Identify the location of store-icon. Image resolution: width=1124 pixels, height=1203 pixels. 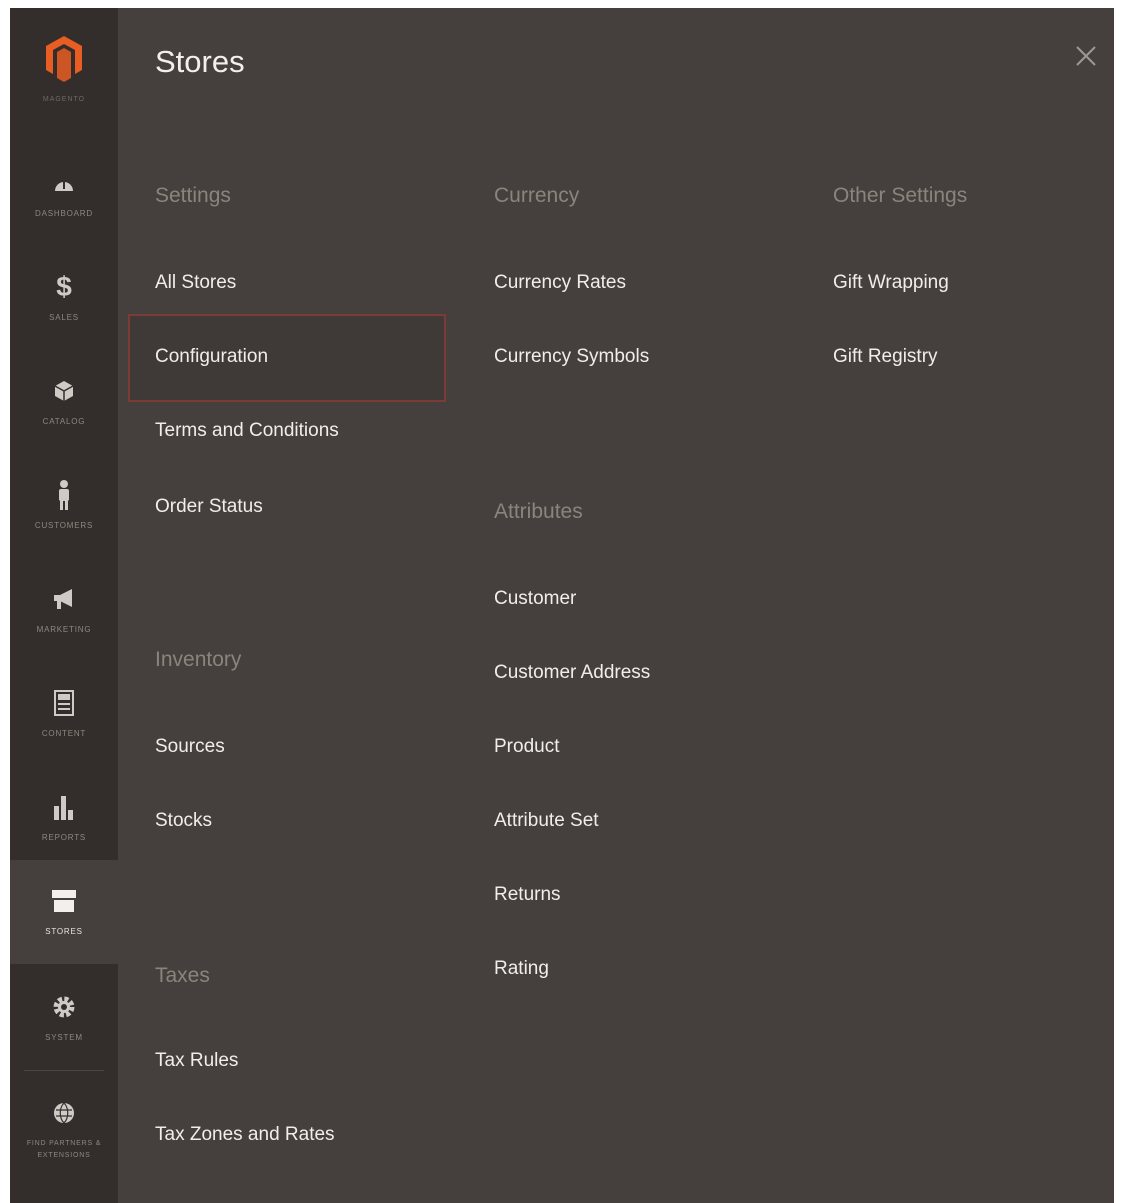
(64, 901).